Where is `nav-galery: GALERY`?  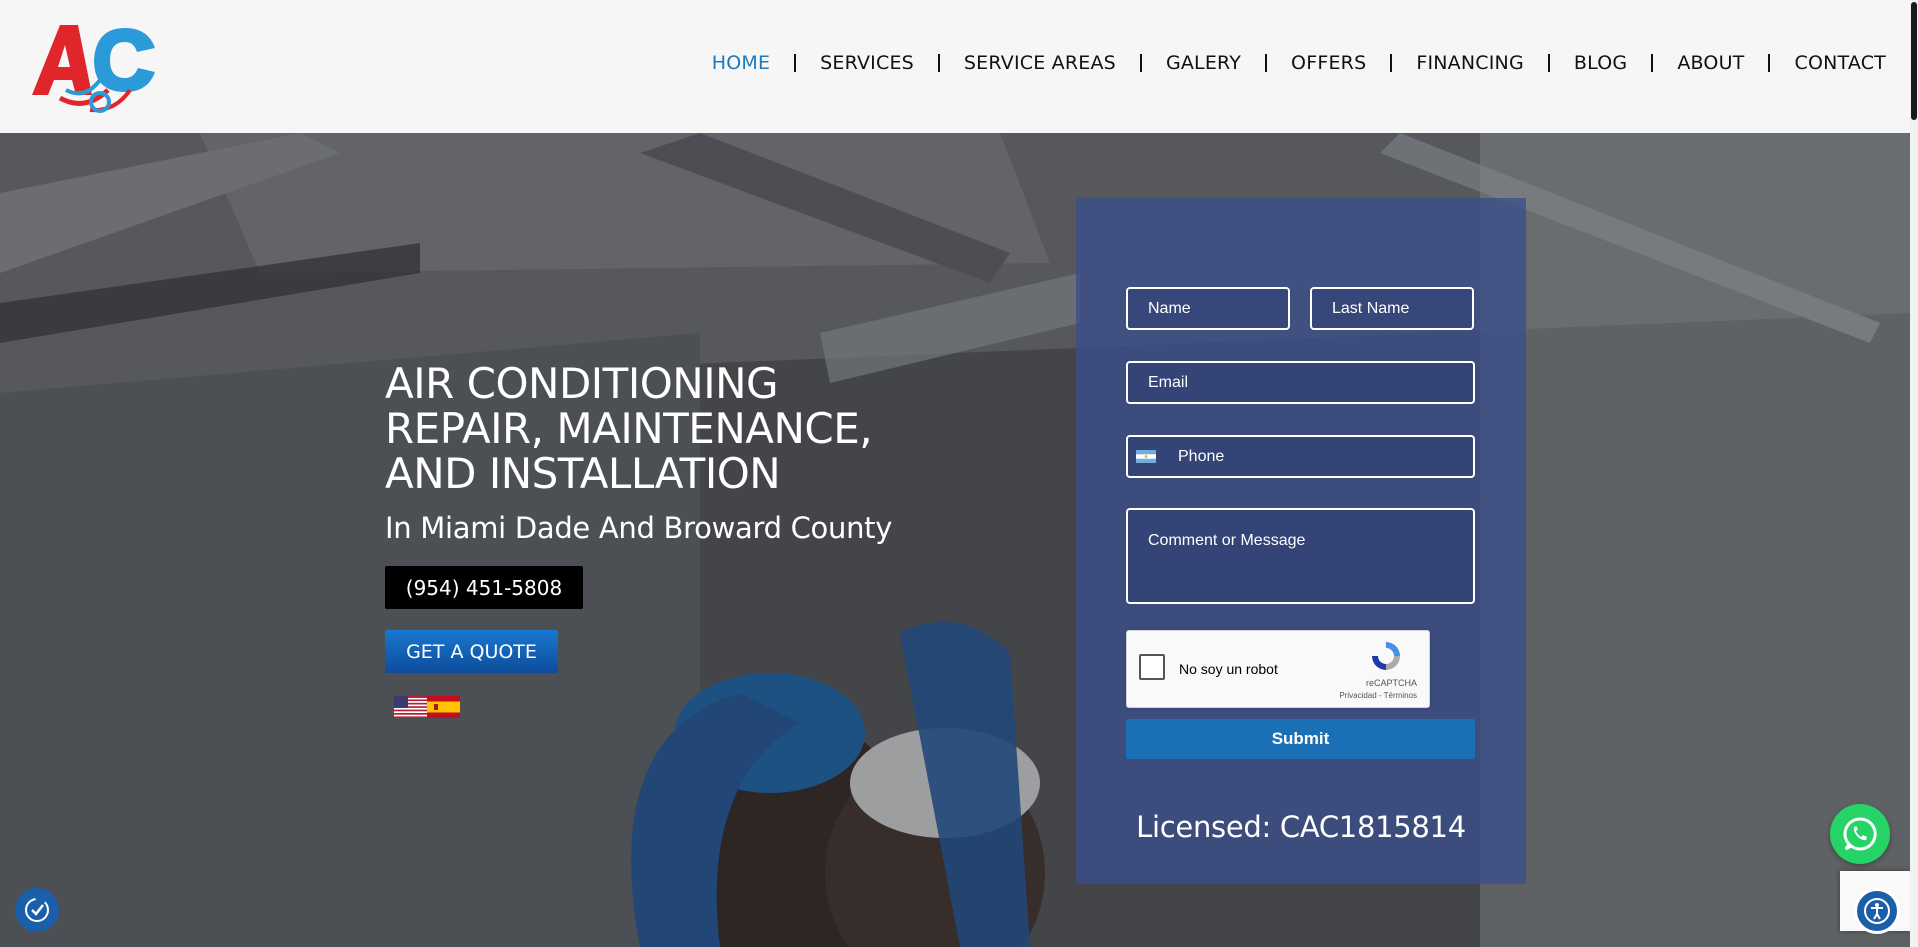 nav-galery: GALERY is located at coordinates (1203, 63).